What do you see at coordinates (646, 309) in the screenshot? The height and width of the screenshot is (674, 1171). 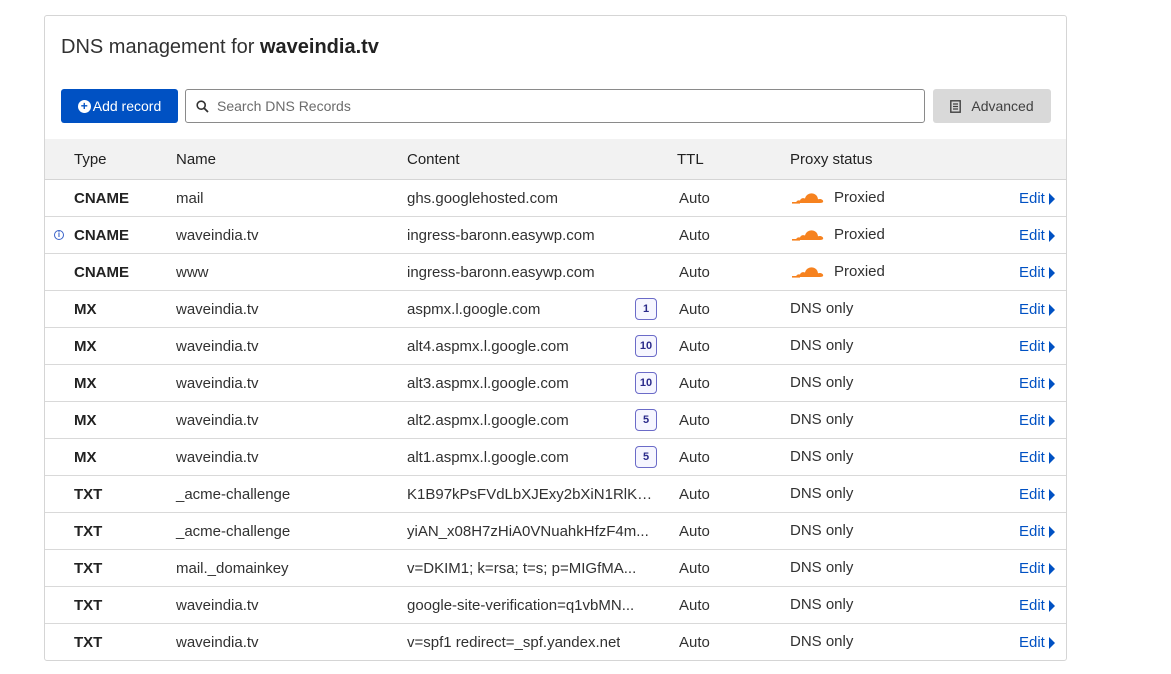 I see `priority-badge: 1` at bounding box center [646, 309].